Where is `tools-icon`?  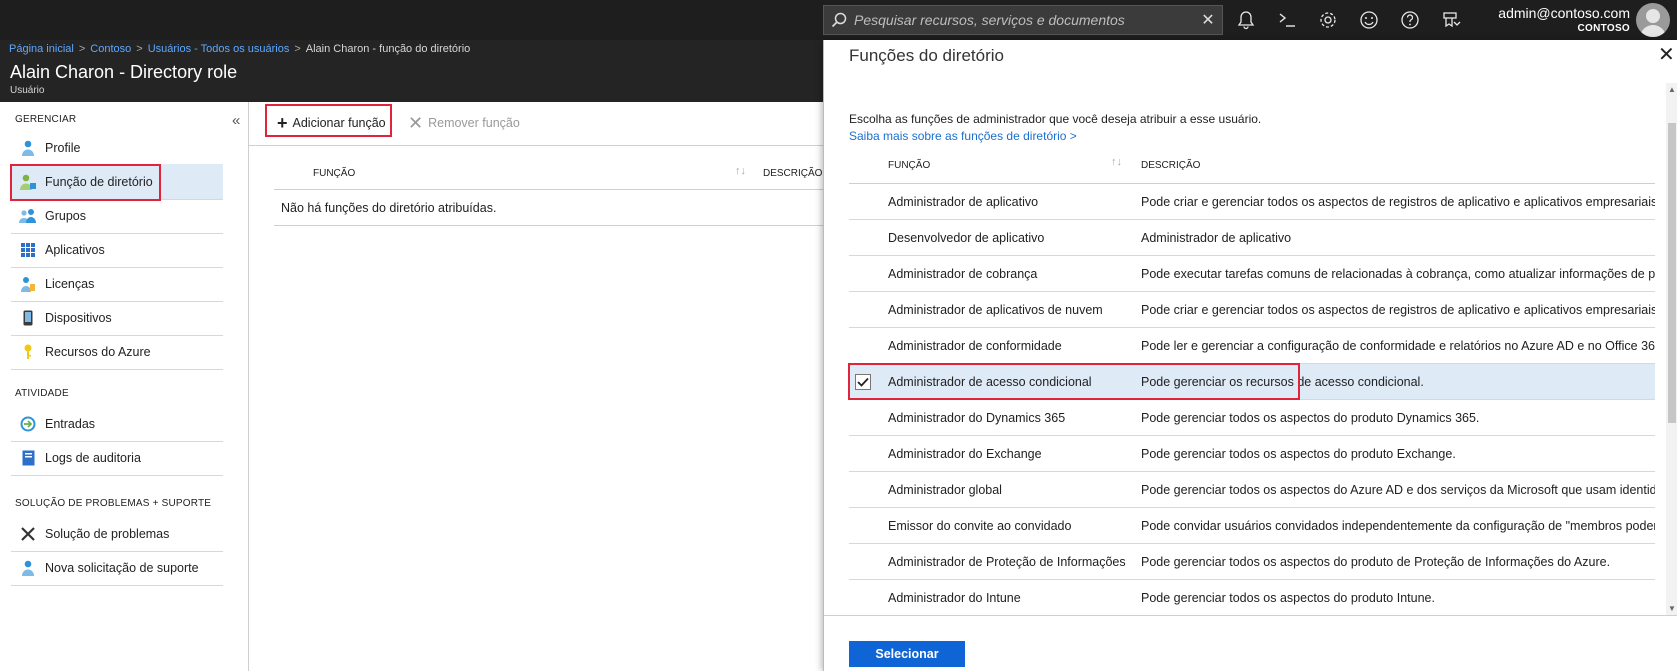
tools-icon is located at coordinates (28, 534).